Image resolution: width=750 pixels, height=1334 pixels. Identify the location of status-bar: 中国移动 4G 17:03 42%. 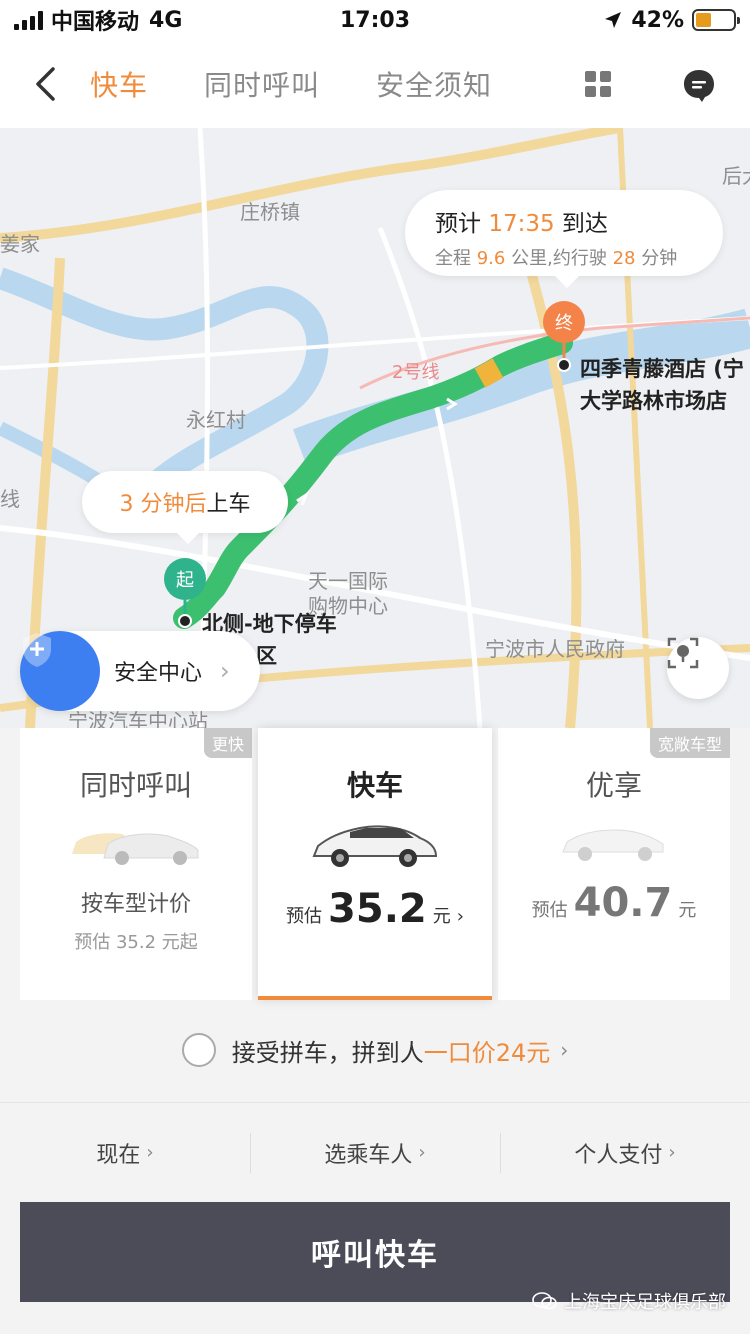
(375, 20).